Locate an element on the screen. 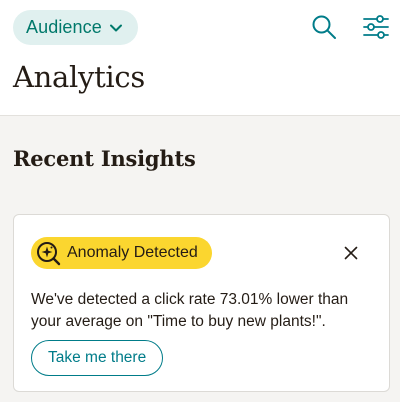  sliders-icon is located at coordinates (376, 27).